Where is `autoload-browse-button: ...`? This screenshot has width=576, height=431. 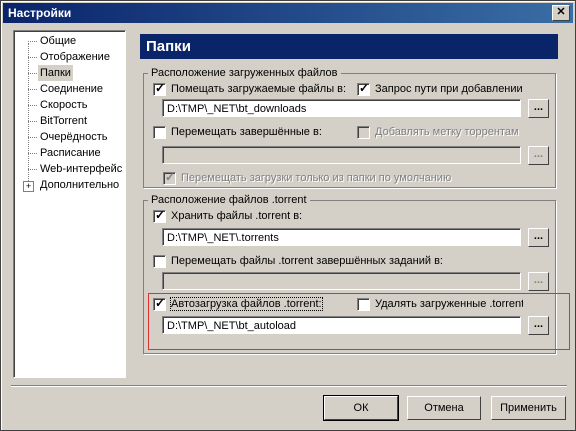
autoload-browse-button: ... is located at coordinates (538, 325).